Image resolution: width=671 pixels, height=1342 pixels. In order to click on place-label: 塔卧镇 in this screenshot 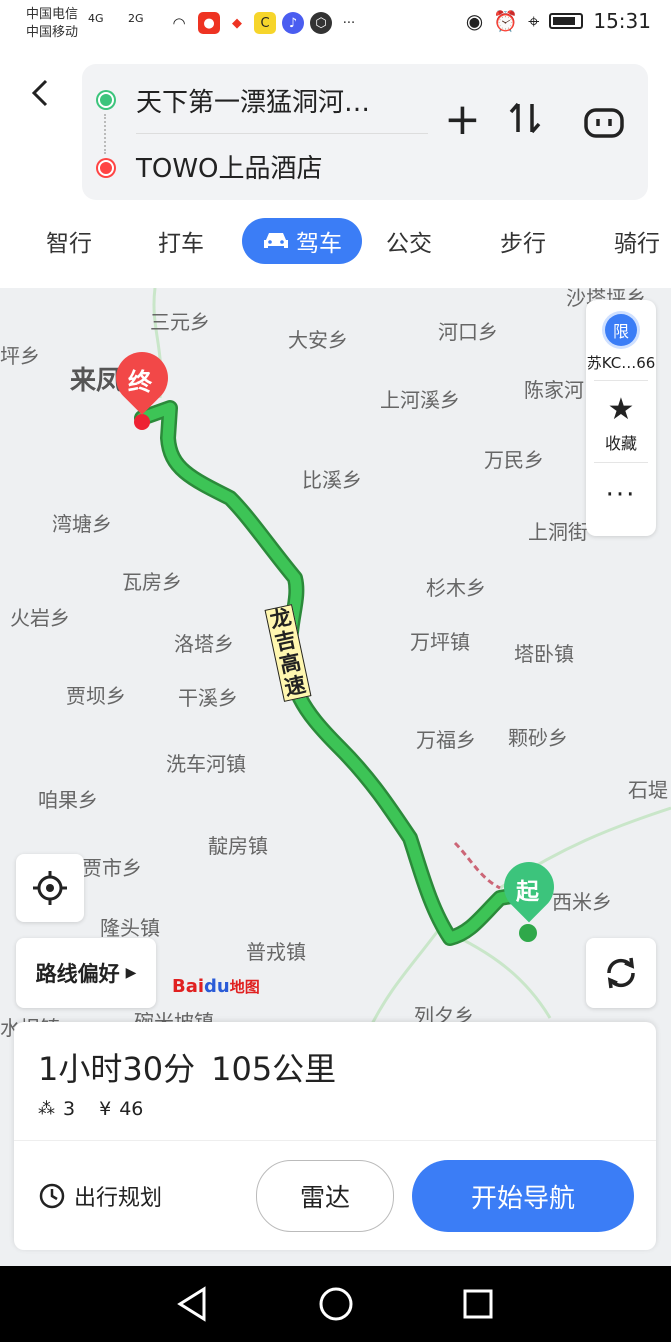, I will do `click(544, 654)`.